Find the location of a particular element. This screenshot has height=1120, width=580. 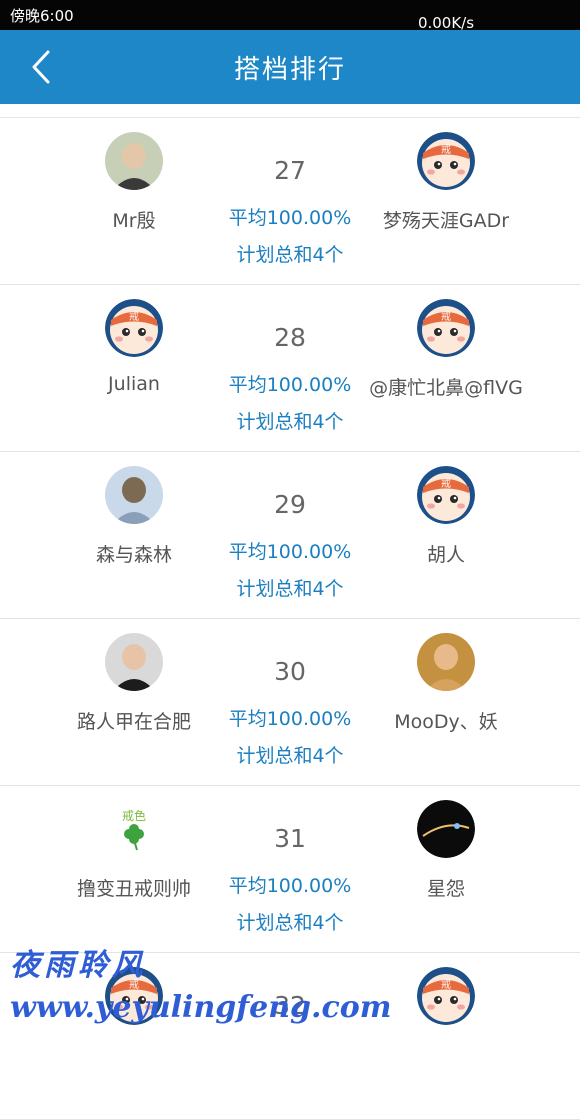

left-partner: Mr殷 is located at coordinates (134, 182).